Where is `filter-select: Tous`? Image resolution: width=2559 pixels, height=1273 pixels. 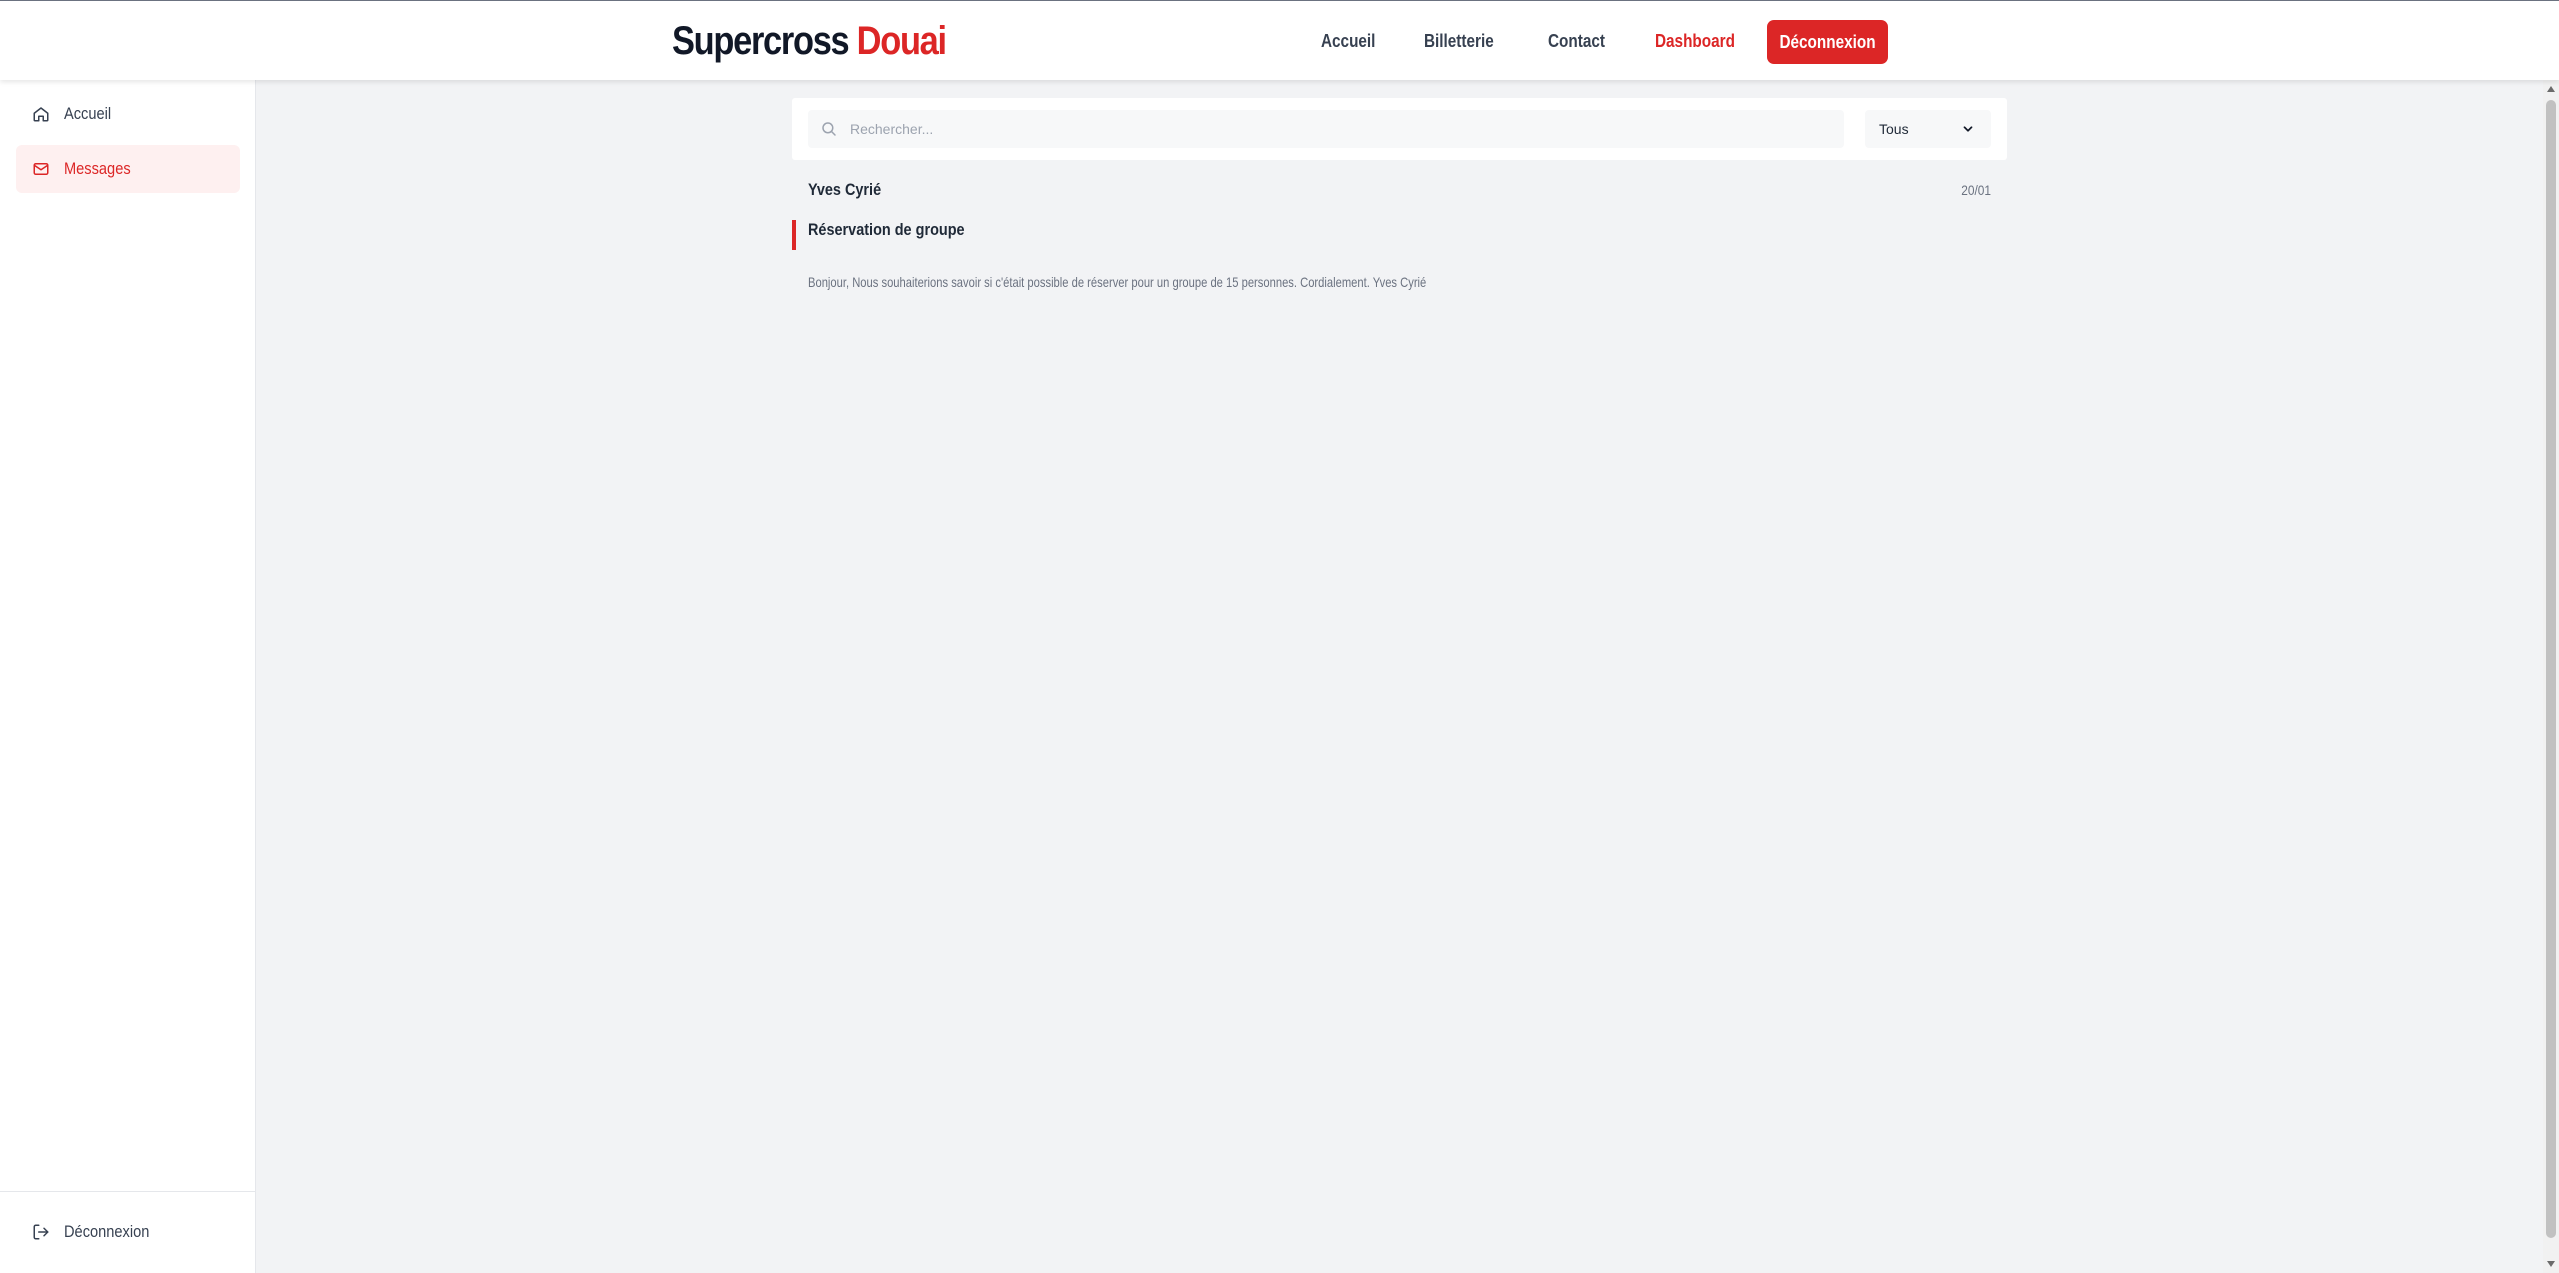 filter-select: Tous is located at coordinates (1928, 129).